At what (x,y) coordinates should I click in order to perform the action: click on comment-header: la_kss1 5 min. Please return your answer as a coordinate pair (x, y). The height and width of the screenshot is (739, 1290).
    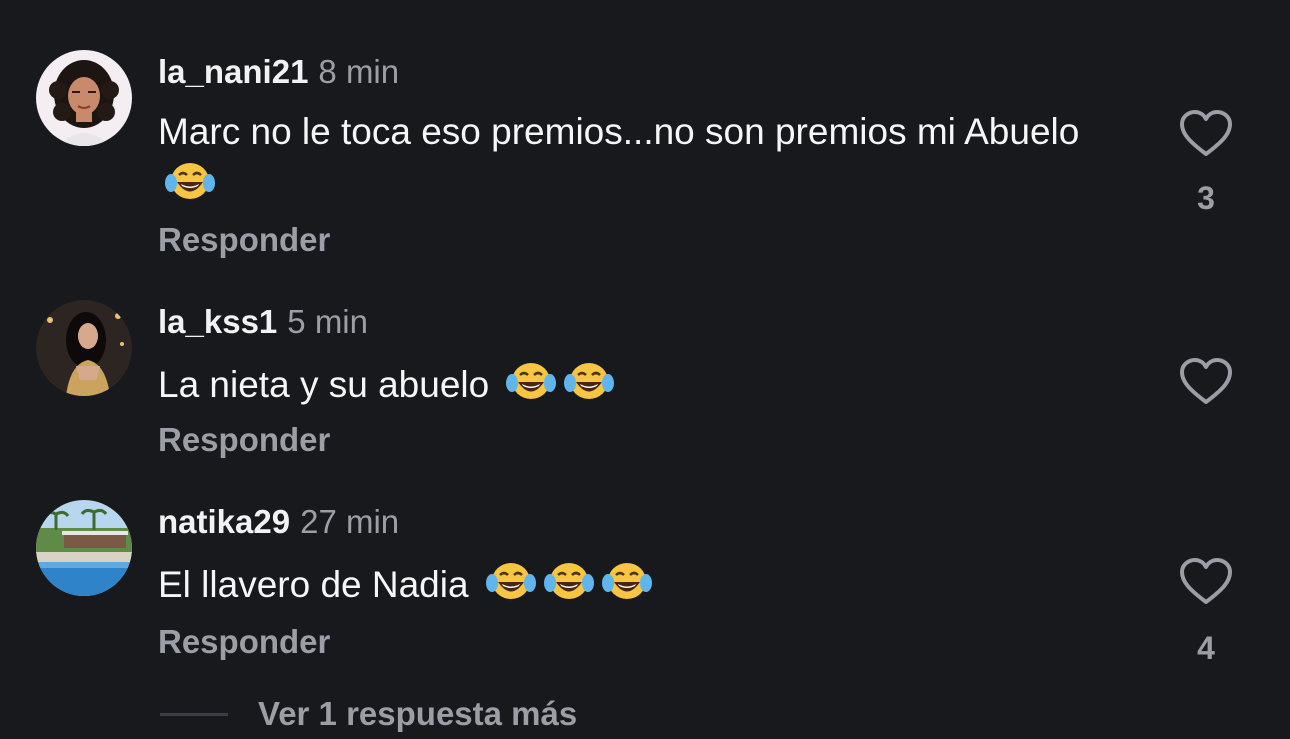
    Looking at the image, I should click on (263, 322).